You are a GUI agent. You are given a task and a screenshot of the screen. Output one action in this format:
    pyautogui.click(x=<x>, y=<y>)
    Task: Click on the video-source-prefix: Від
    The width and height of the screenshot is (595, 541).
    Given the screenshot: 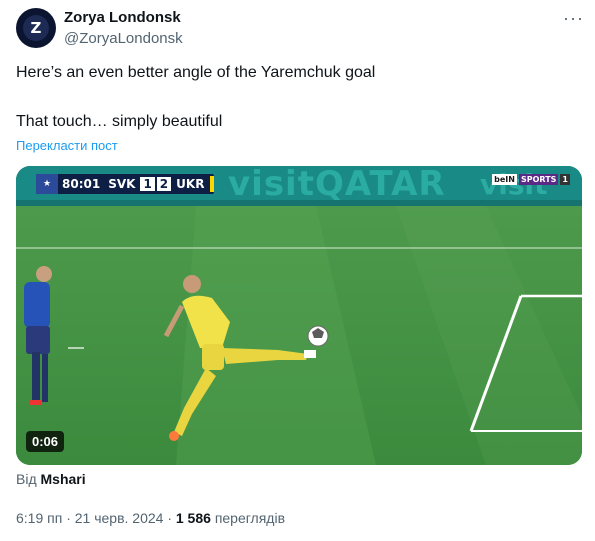 What is the action you would take?
    pyautogui.click(x=26, y=479)
    